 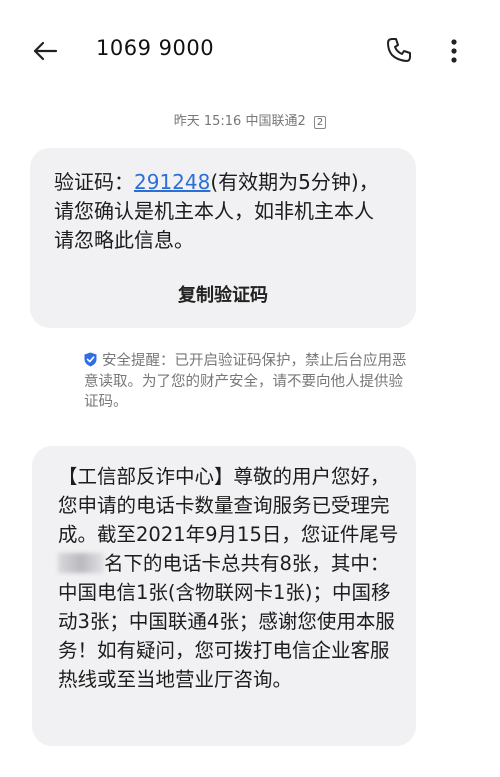 I want to click on contact-title: 1069 9000, so click(x=155, y=48).